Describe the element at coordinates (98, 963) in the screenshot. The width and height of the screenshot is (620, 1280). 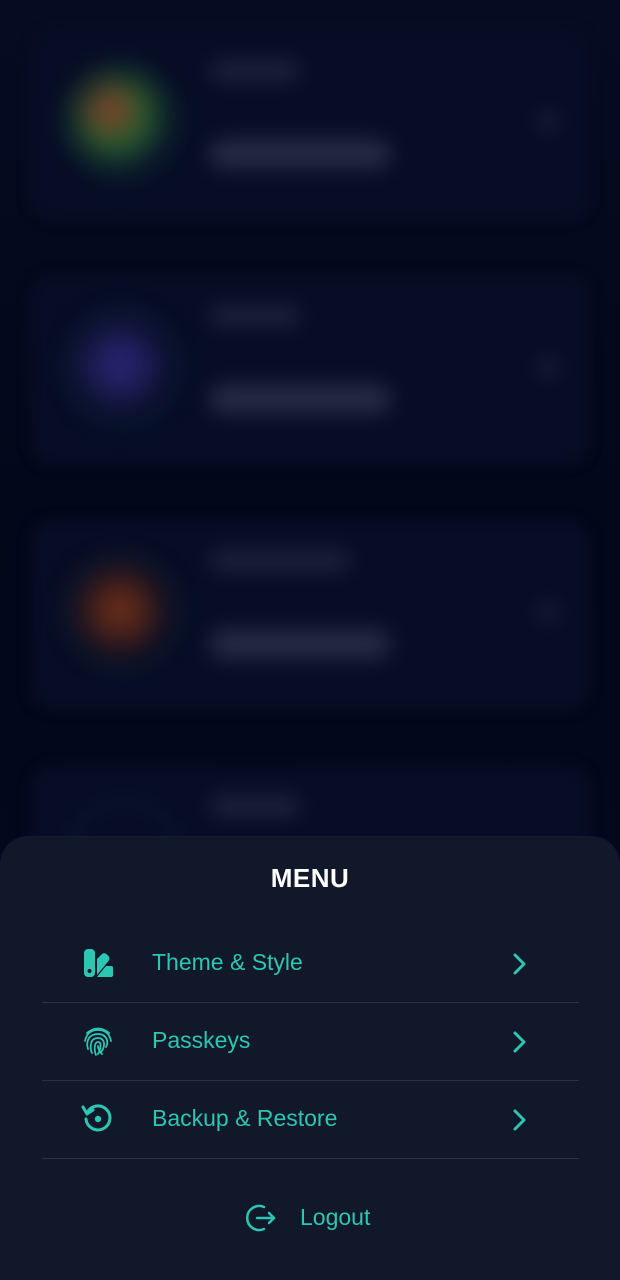
I see `palette-icon` at that location.